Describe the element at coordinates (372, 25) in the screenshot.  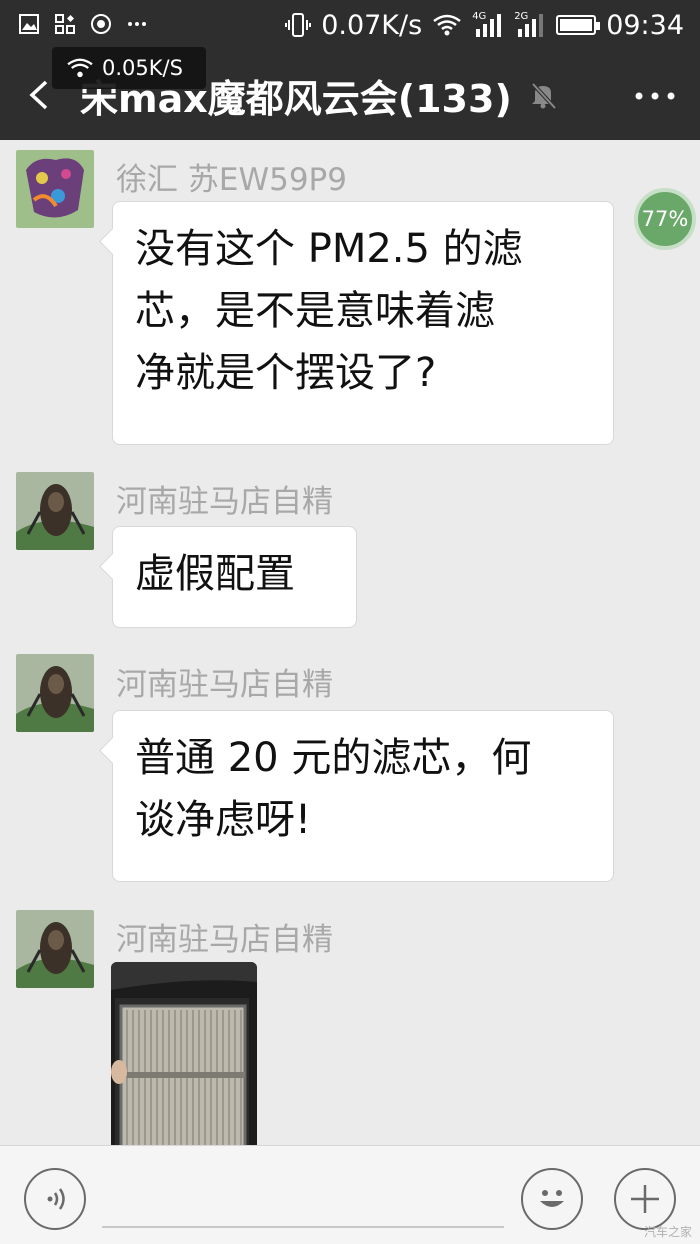
I see `net-speed: 0.07K/s` at that location.